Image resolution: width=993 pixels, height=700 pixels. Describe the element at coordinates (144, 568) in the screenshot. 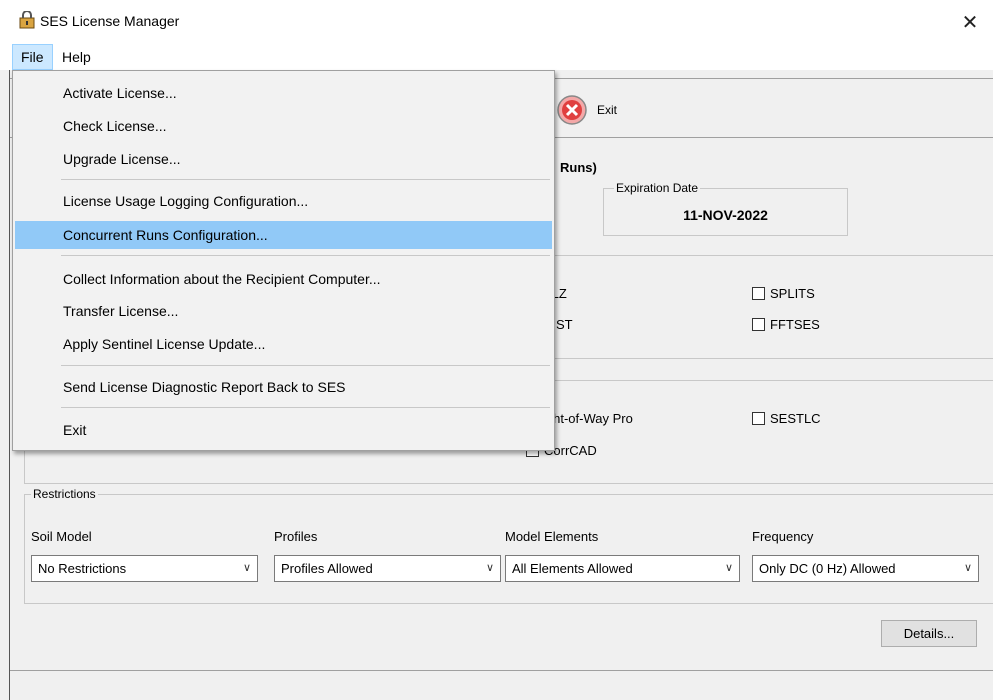

I see `soil-model-select: No Restrictions ∨` at that location.